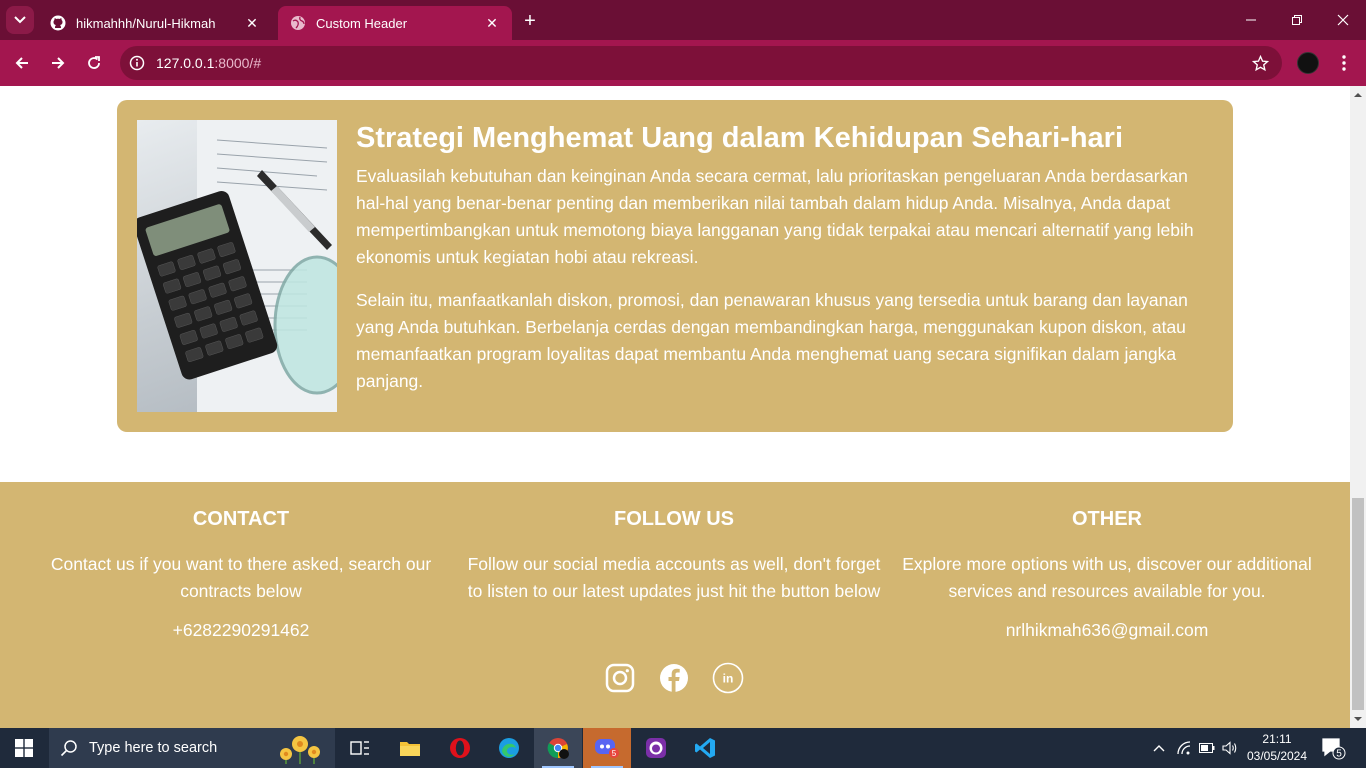 This screenshot has width=1366, height=768. I want to click on url-text: 127.0.0.1:8000/#, so click(208, 63).